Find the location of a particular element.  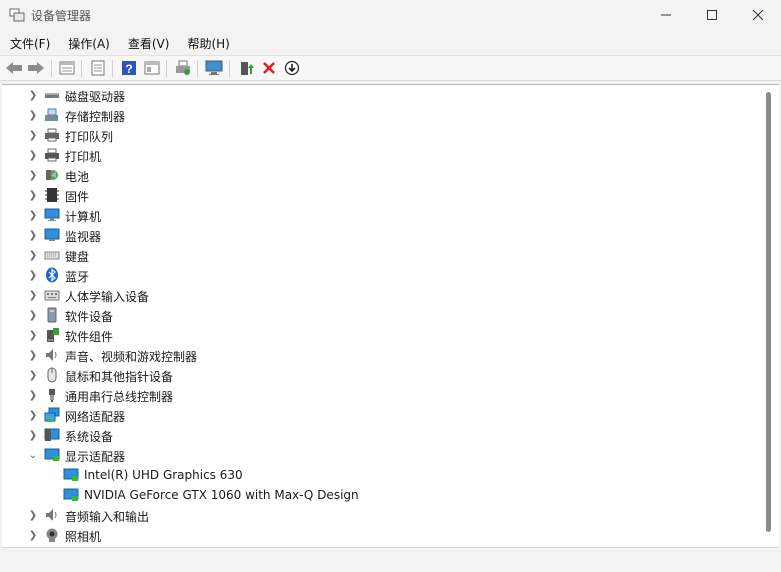

tree-item-audio-io: ❯ 音频输入和输出 is located at coordinates (382, 515).